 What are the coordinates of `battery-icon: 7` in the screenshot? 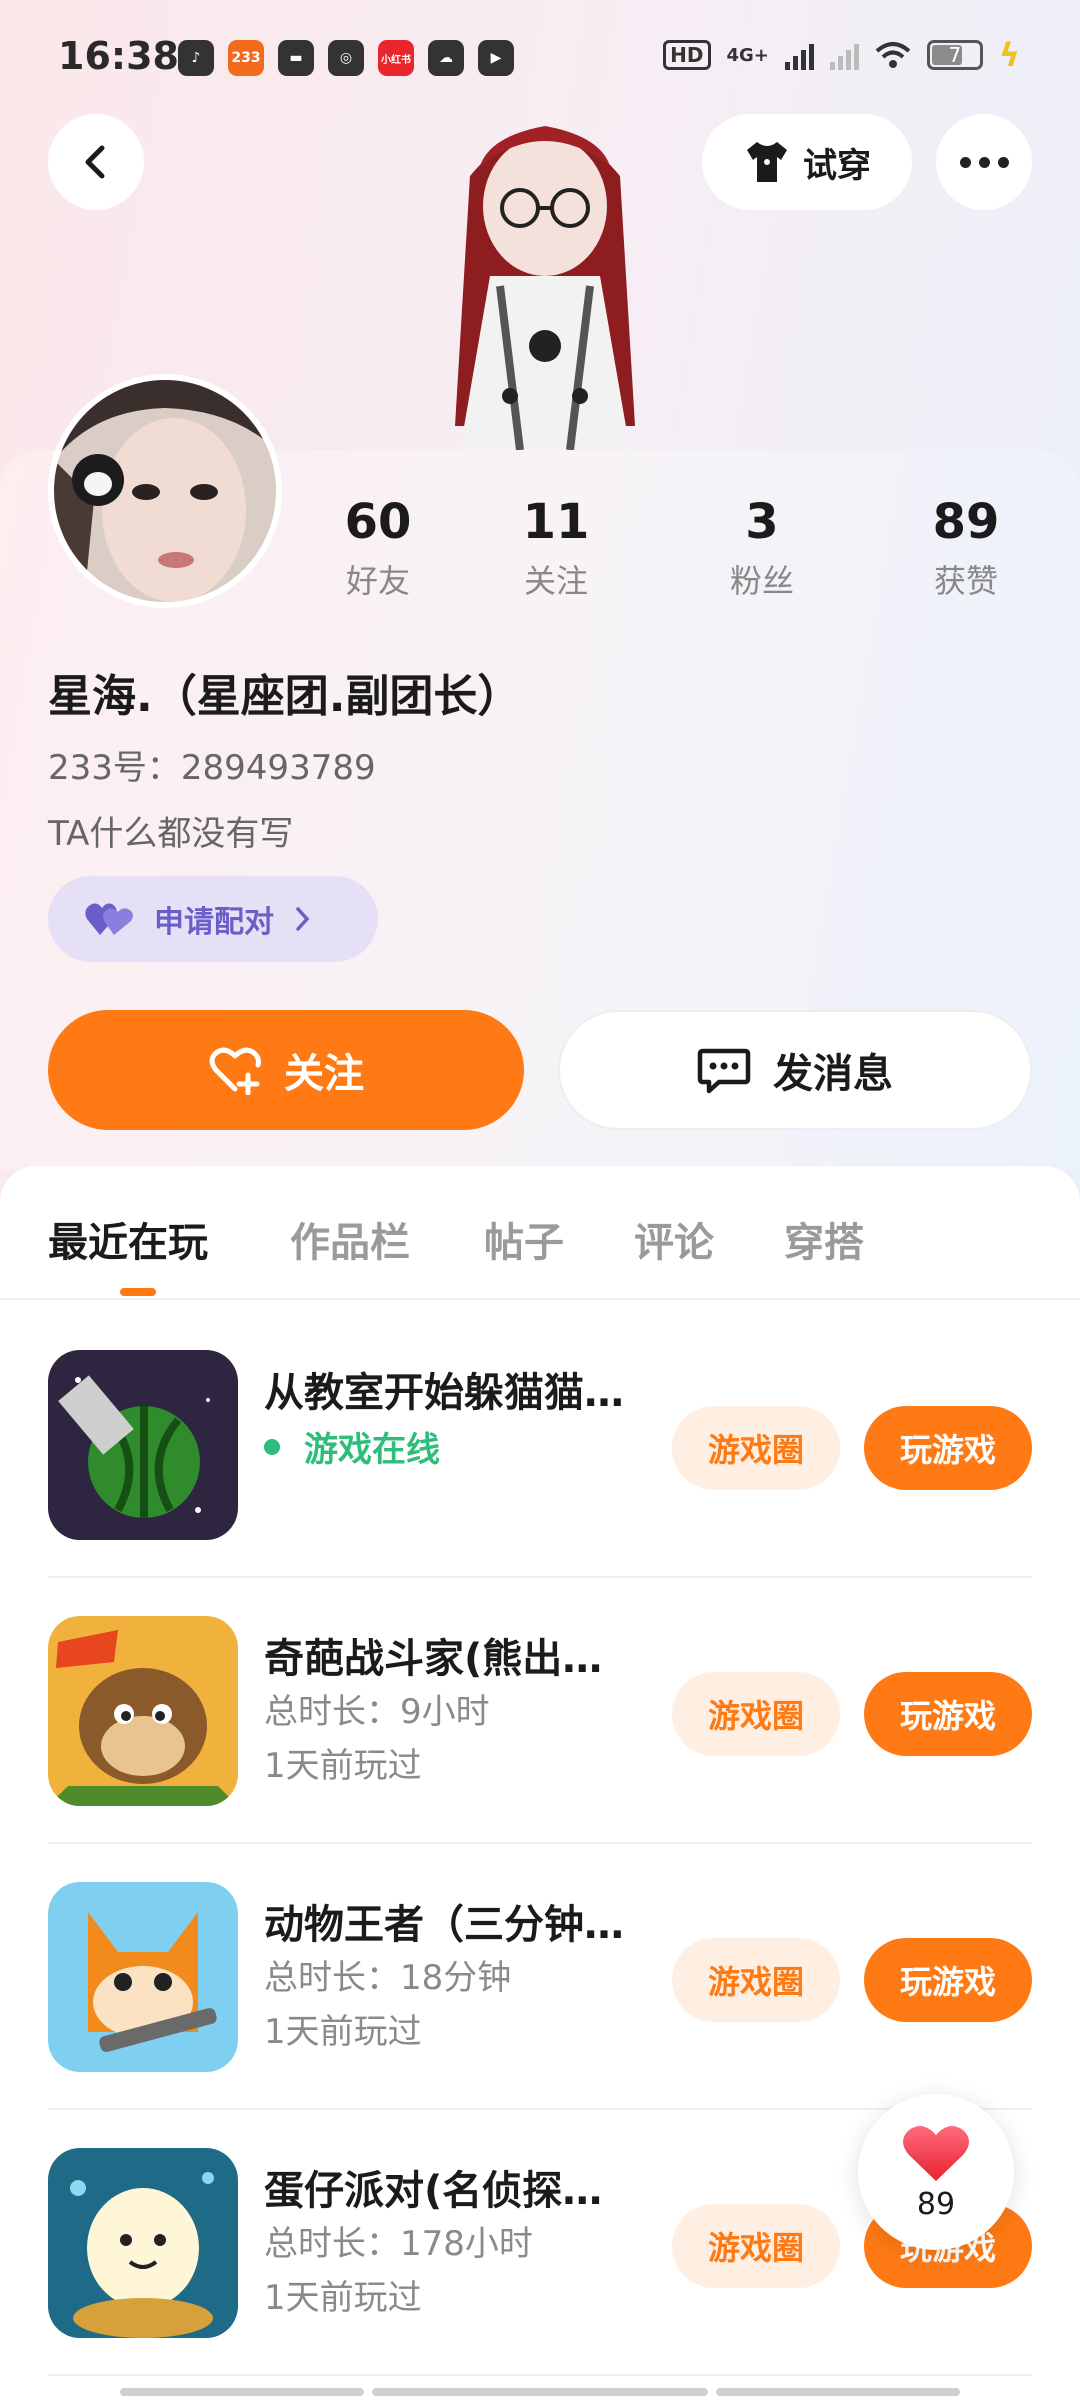 It's located at (954, 55).